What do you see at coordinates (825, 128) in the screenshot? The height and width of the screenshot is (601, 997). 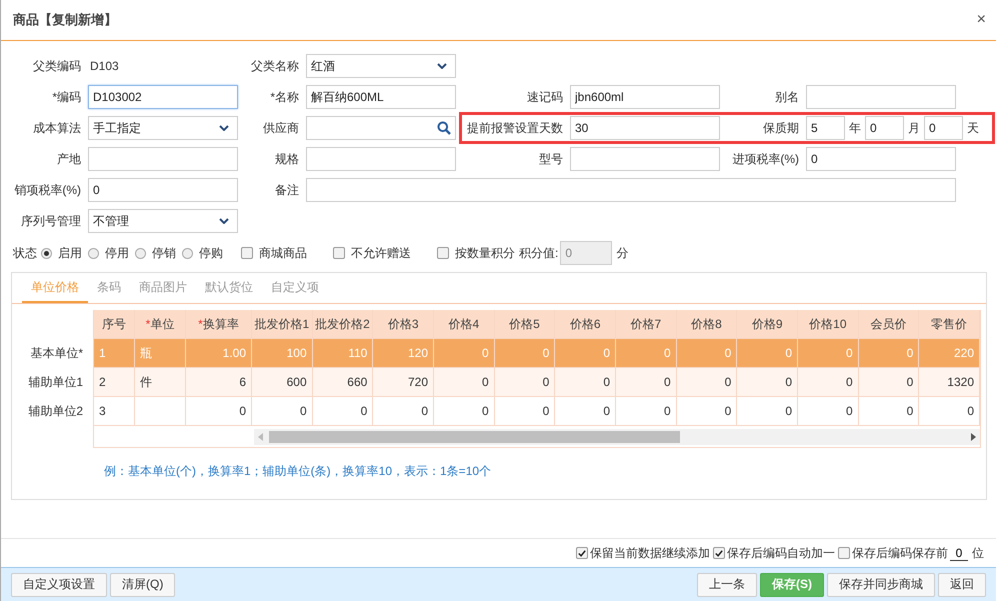 I see `input-field: 5` at bounding box center [825, 128].